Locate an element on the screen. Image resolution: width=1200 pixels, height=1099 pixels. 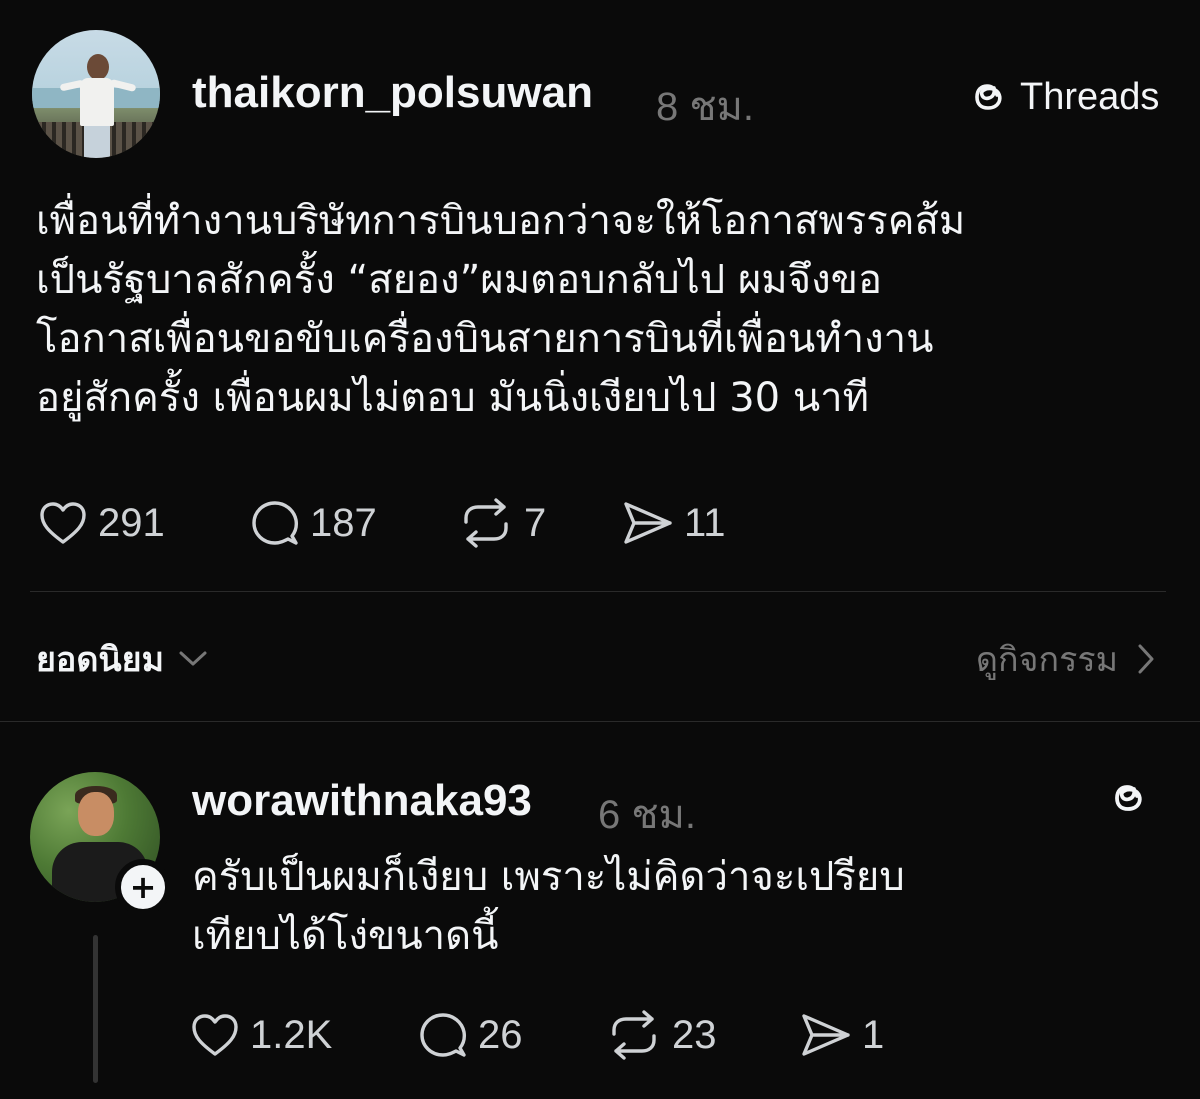
reply-repost-count: 23 is located at coordinates (694, 1034).